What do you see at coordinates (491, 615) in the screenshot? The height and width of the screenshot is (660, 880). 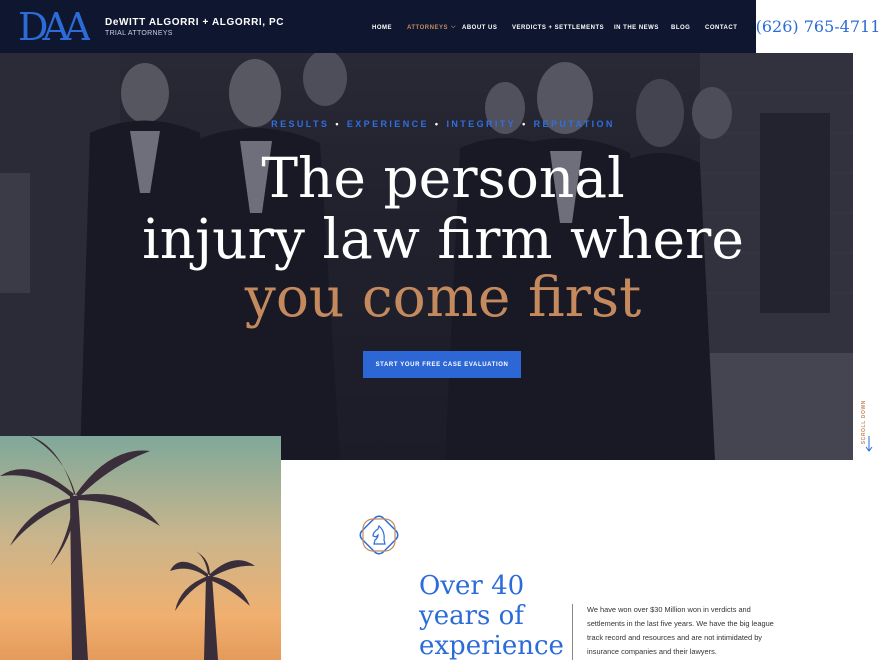 I see `experience-heading: Over 40 years of experience` at bounding box center [491, 615].